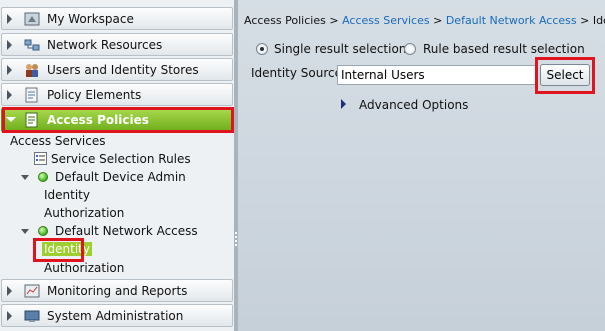 This screenshot has height=331, width=605. What do you see at coordinates (32, 70) in the screenshot?
I see `users-icon` at bounding box center [32, 70].